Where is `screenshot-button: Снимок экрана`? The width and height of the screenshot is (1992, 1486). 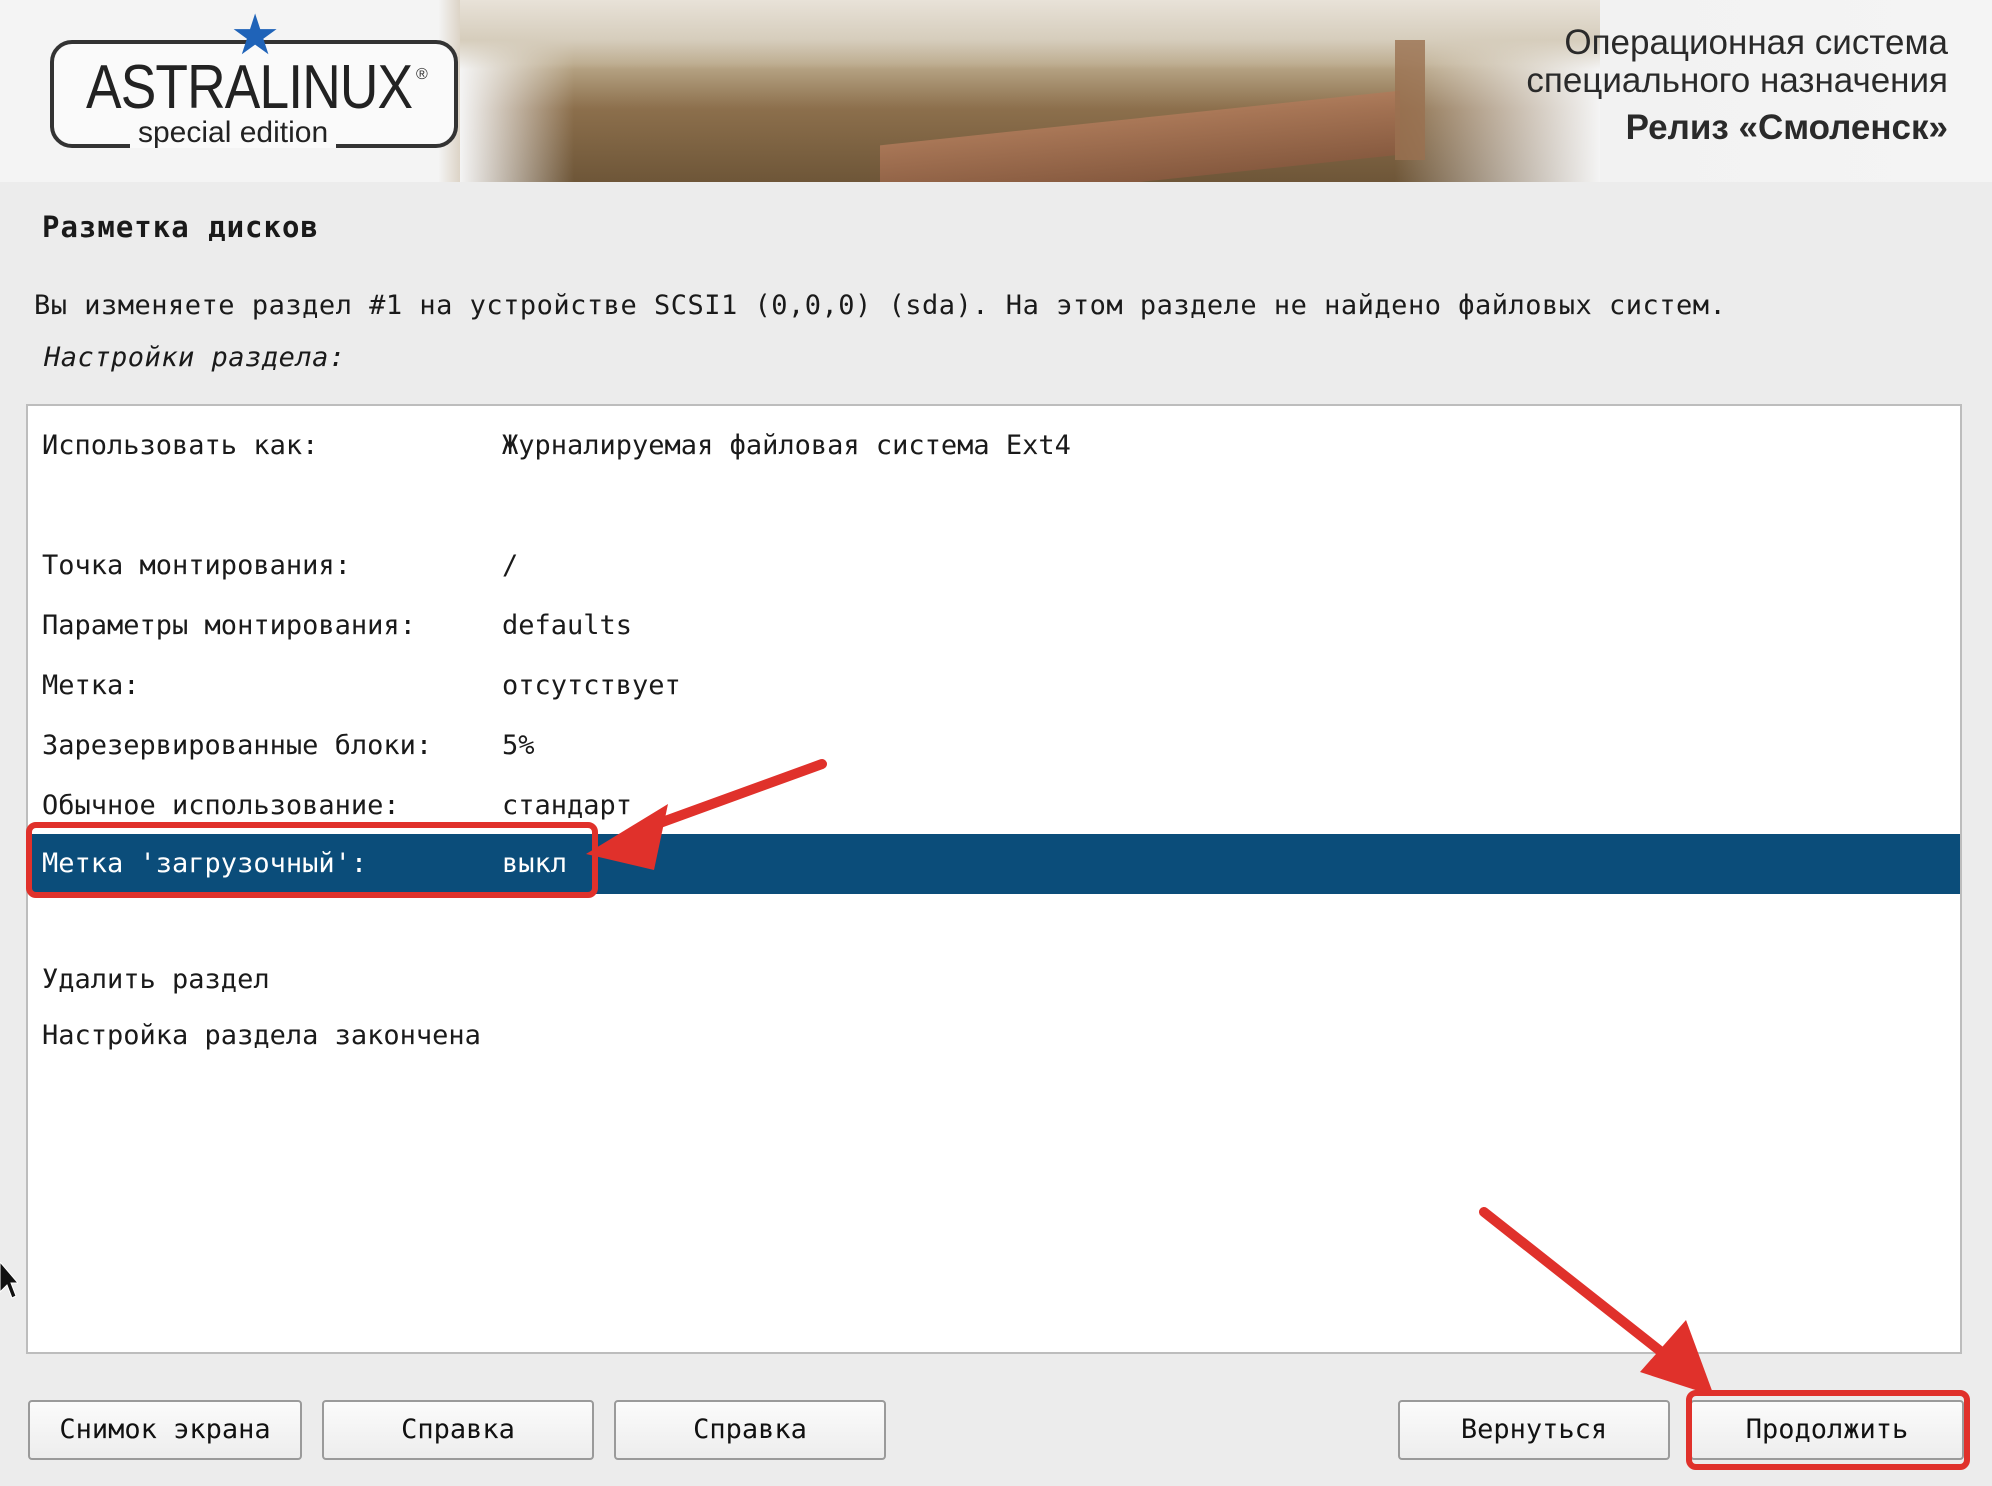
screenshot-button: Снимок экрана is located at coordinates (165, 1430).